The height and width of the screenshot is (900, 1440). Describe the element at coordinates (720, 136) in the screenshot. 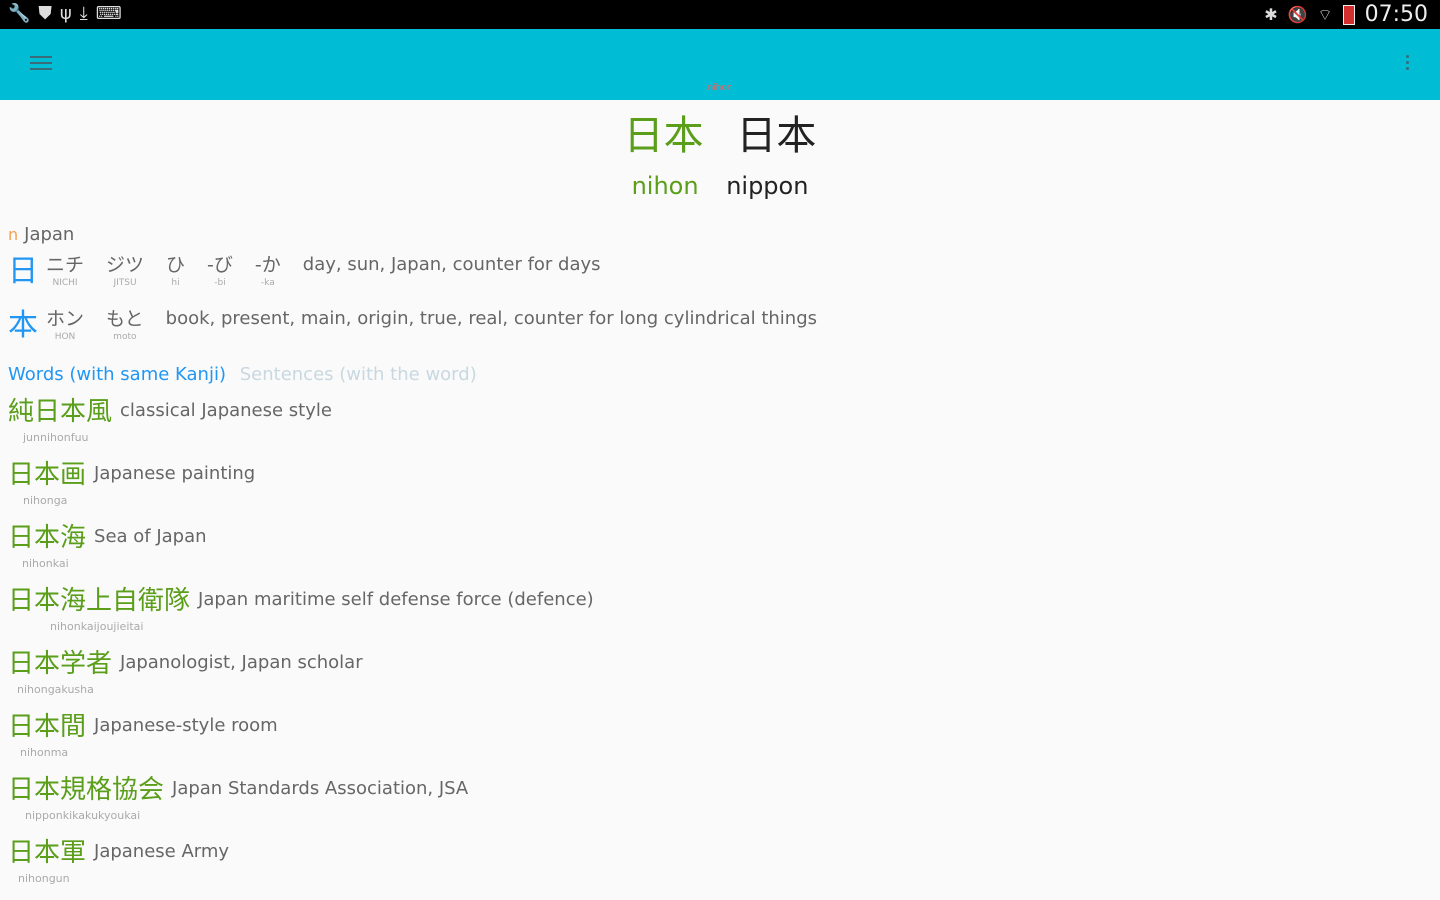

I see `word-kanji-row: 日本 日本` at that location.